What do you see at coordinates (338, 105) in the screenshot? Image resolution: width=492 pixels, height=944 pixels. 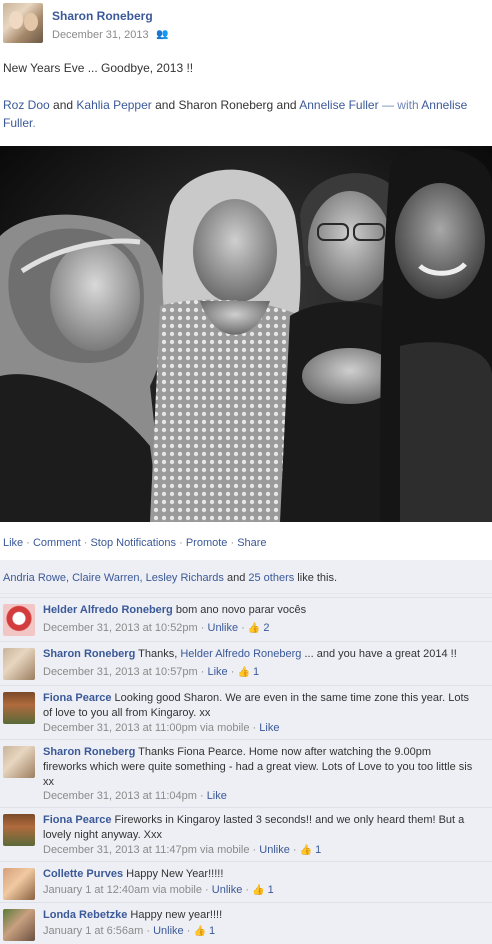 I see `tag-annelise-fuller: Annelise Fuller` at bounding box center [338, 105].